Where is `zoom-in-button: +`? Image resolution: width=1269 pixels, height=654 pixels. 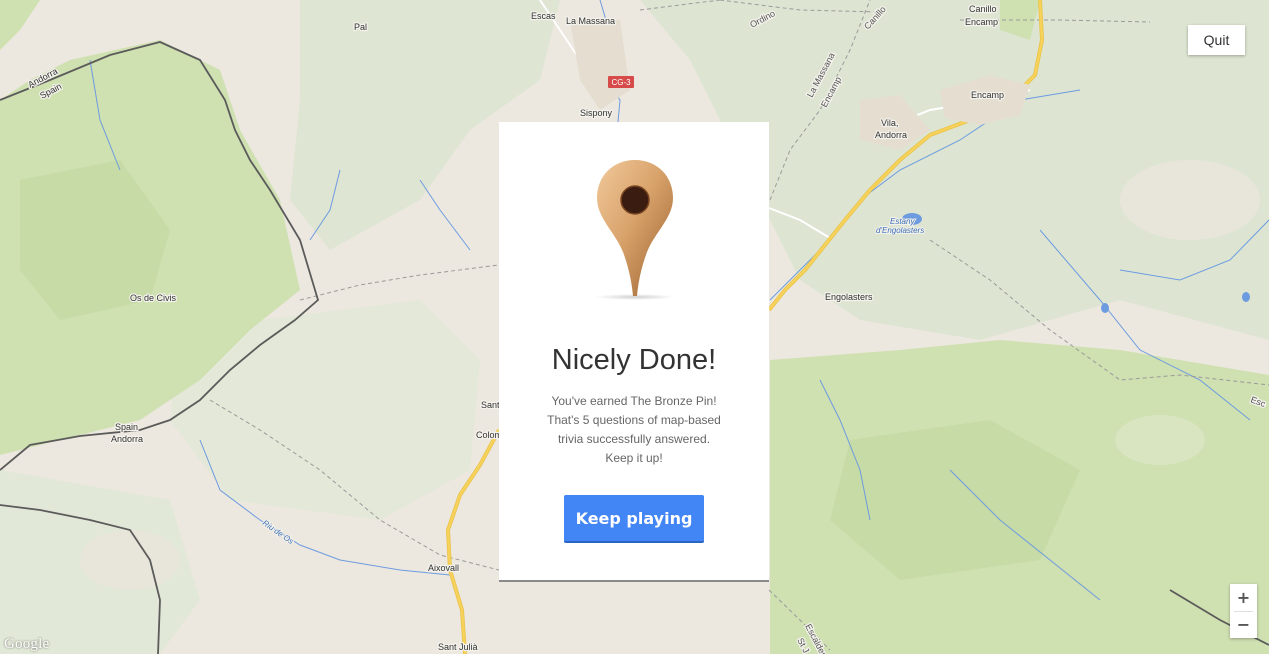
zoom-in-button: + is located at coordinates (1243, 597).